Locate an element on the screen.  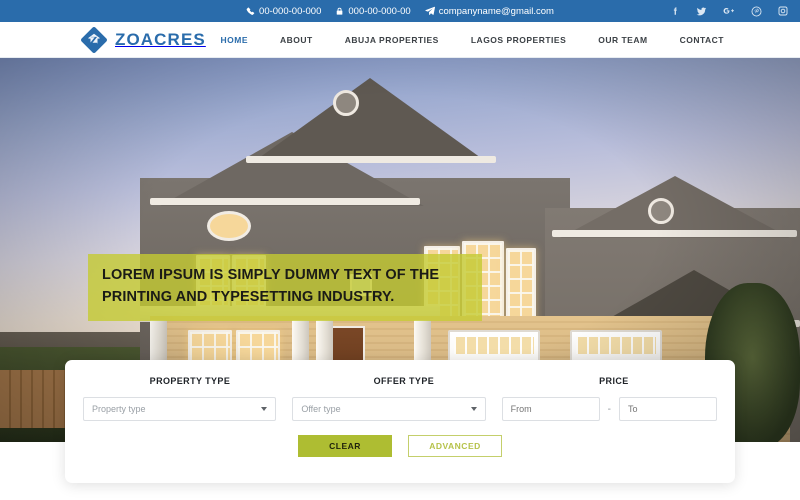
phone-icon is located at coordinates (250, 11).